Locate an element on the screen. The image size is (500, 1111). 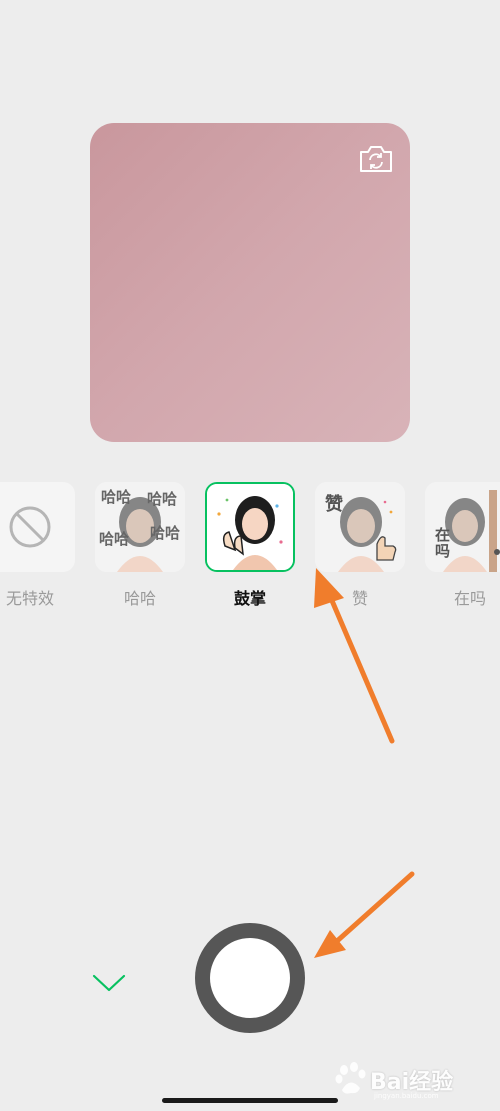
zaima-deco-text: 在 is located at coordinates (443, 535).